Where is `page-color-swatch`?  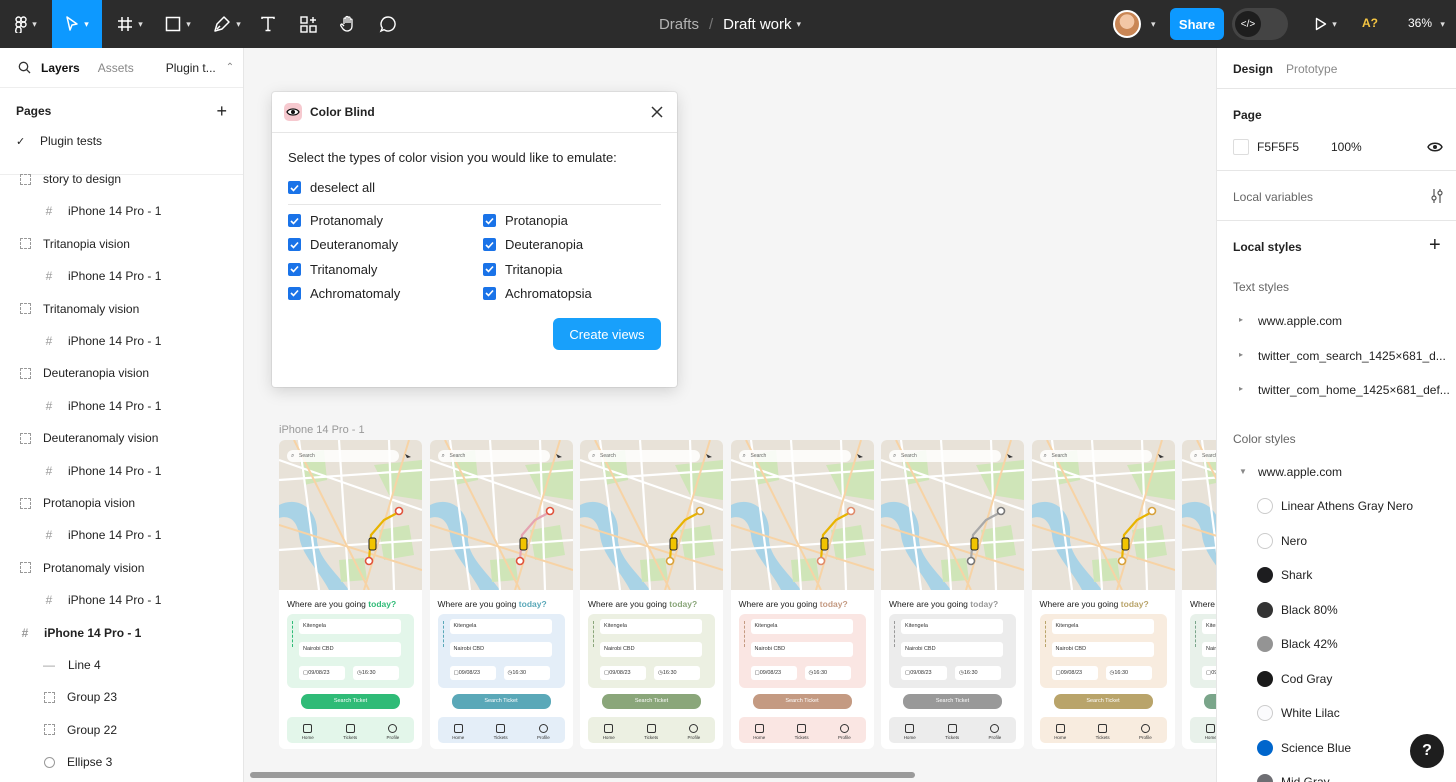 page-color-swatch is located at coordinates (1241, 147).